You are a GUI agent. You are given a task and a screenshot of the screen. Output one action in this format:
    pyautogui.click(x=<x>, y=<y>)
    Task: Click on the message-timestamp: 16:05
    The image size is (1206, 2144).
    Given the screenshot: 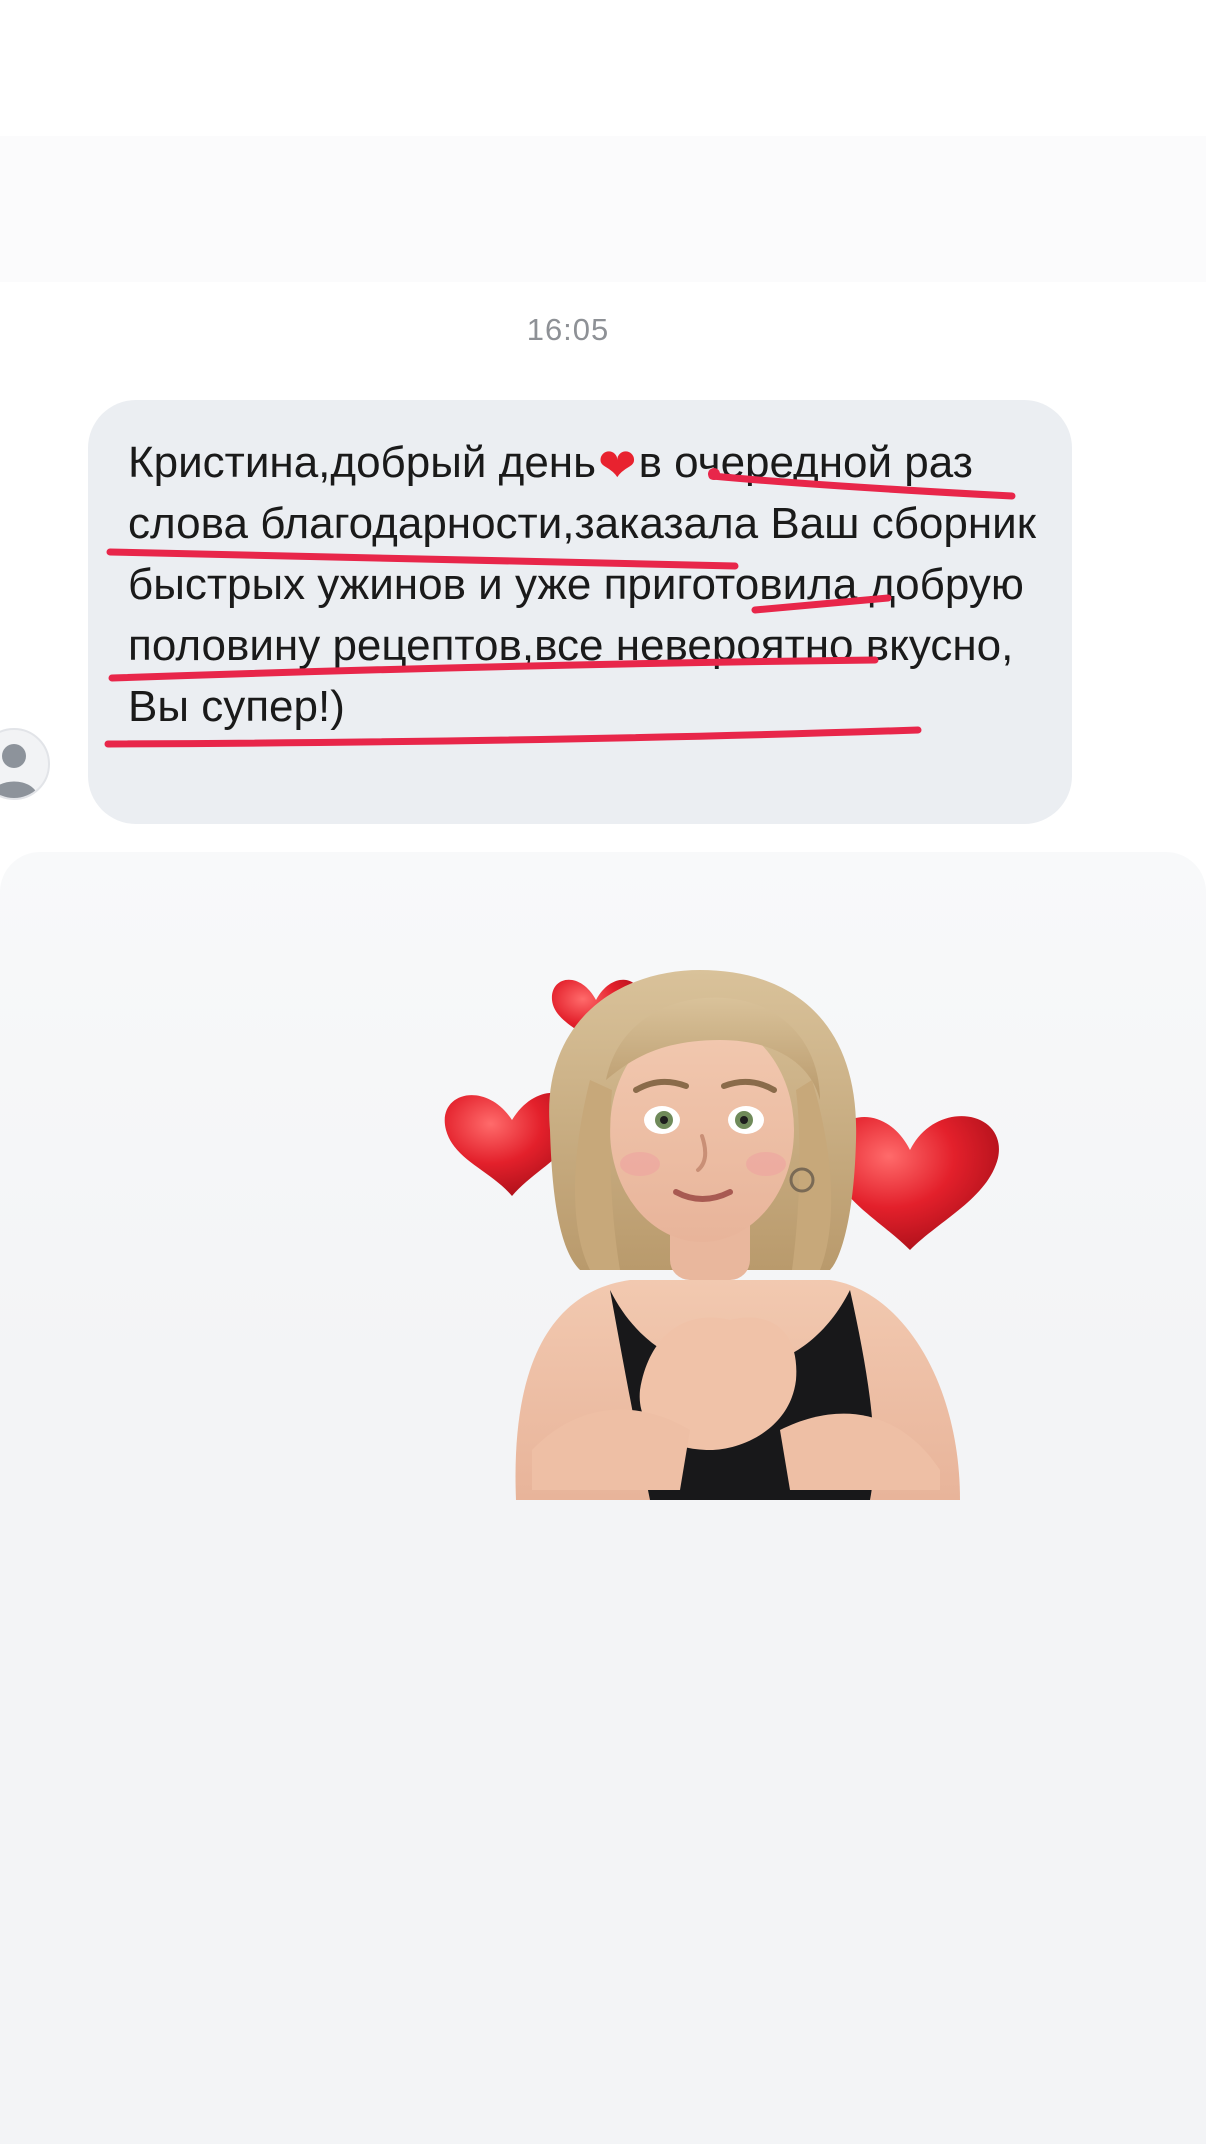 What is the action you would take?
    pyautogui.click(x=568, y=329)
    